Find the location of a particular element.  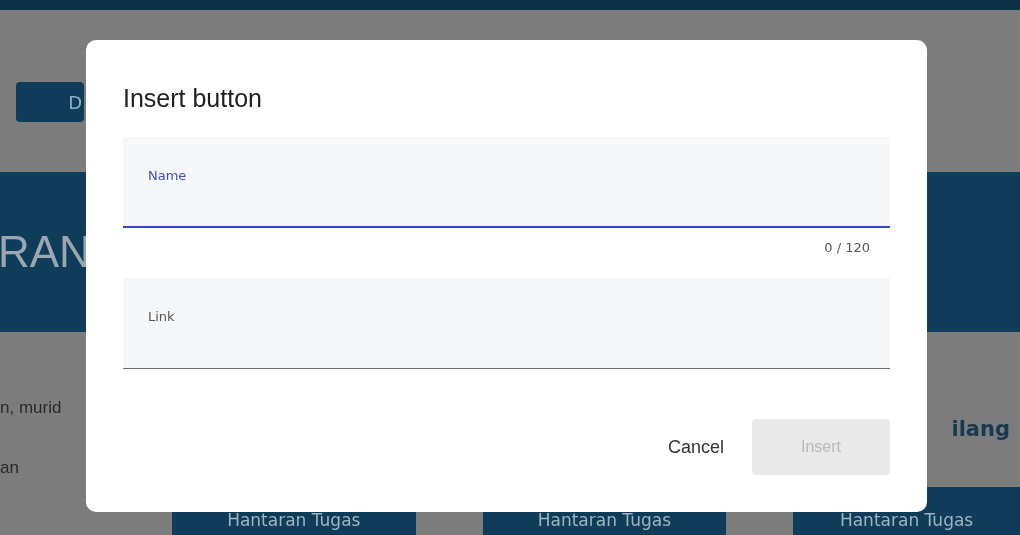

page-text: n, murid is located at coordinates (31, 408).